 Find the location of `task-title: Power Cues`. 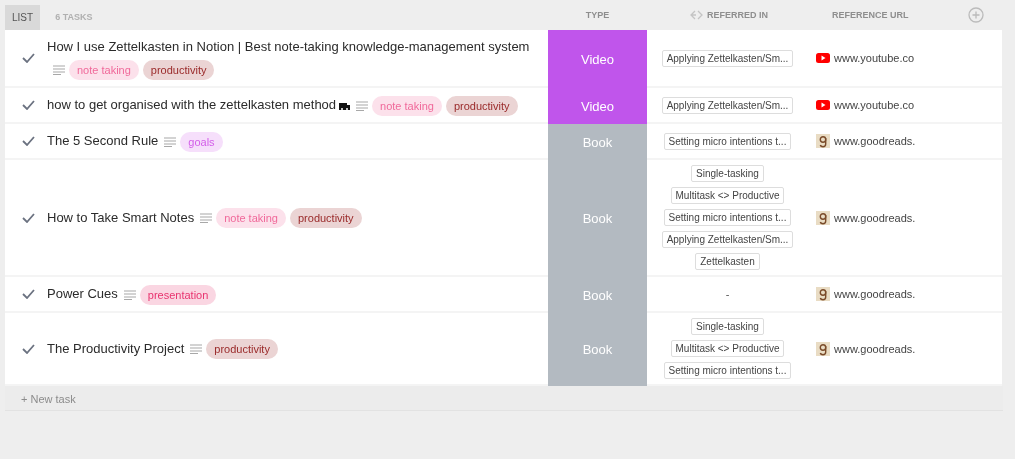

task-title: Power Cues is located at coordinates (82, 294).